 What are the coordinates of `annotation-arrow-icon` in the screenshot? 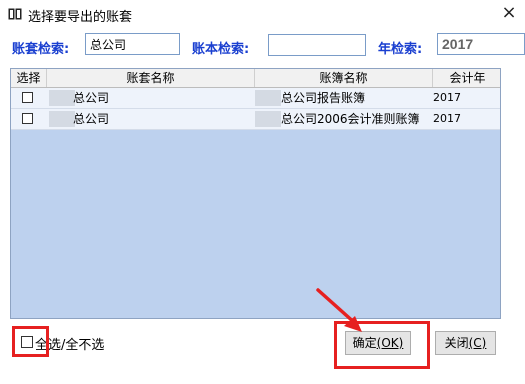 It's located at (339, 310).